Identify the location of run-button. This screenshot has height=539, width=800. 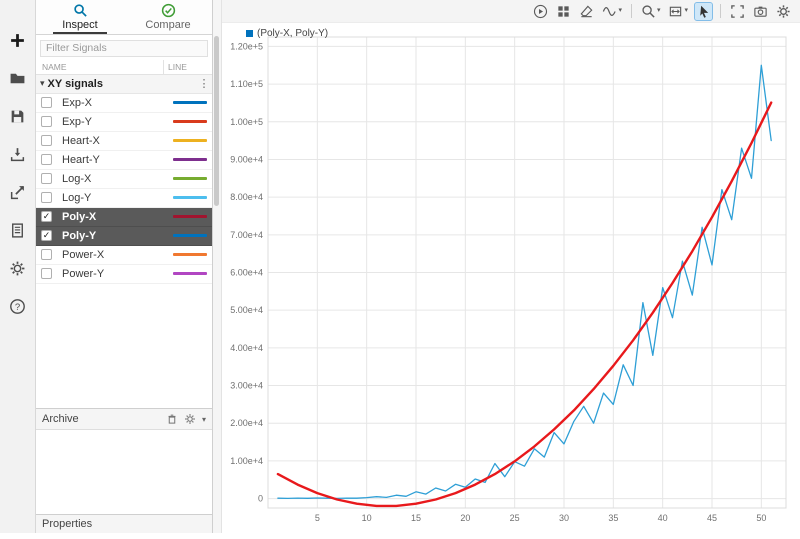
(540, 11).